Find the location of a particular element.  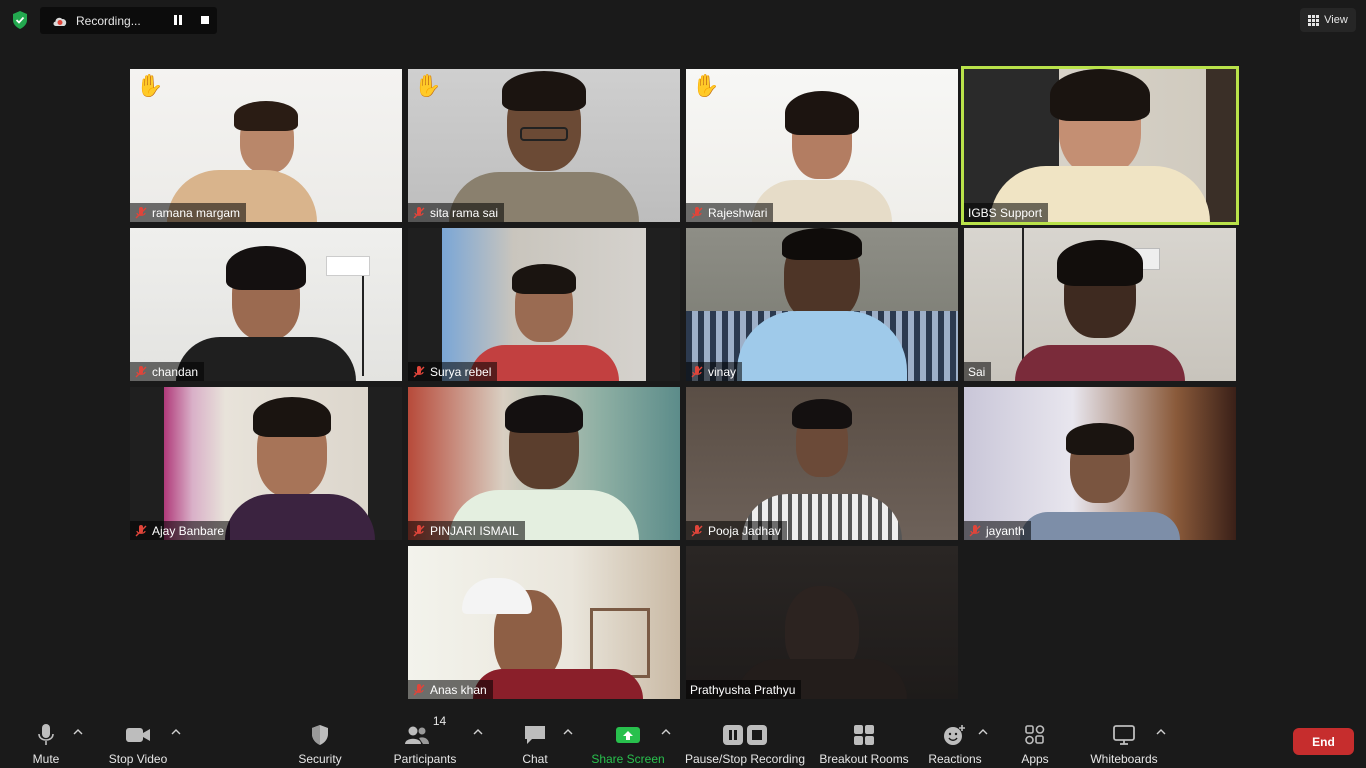

video-tile: Prathyusha Prathyu is located at coordinates (822, 622).